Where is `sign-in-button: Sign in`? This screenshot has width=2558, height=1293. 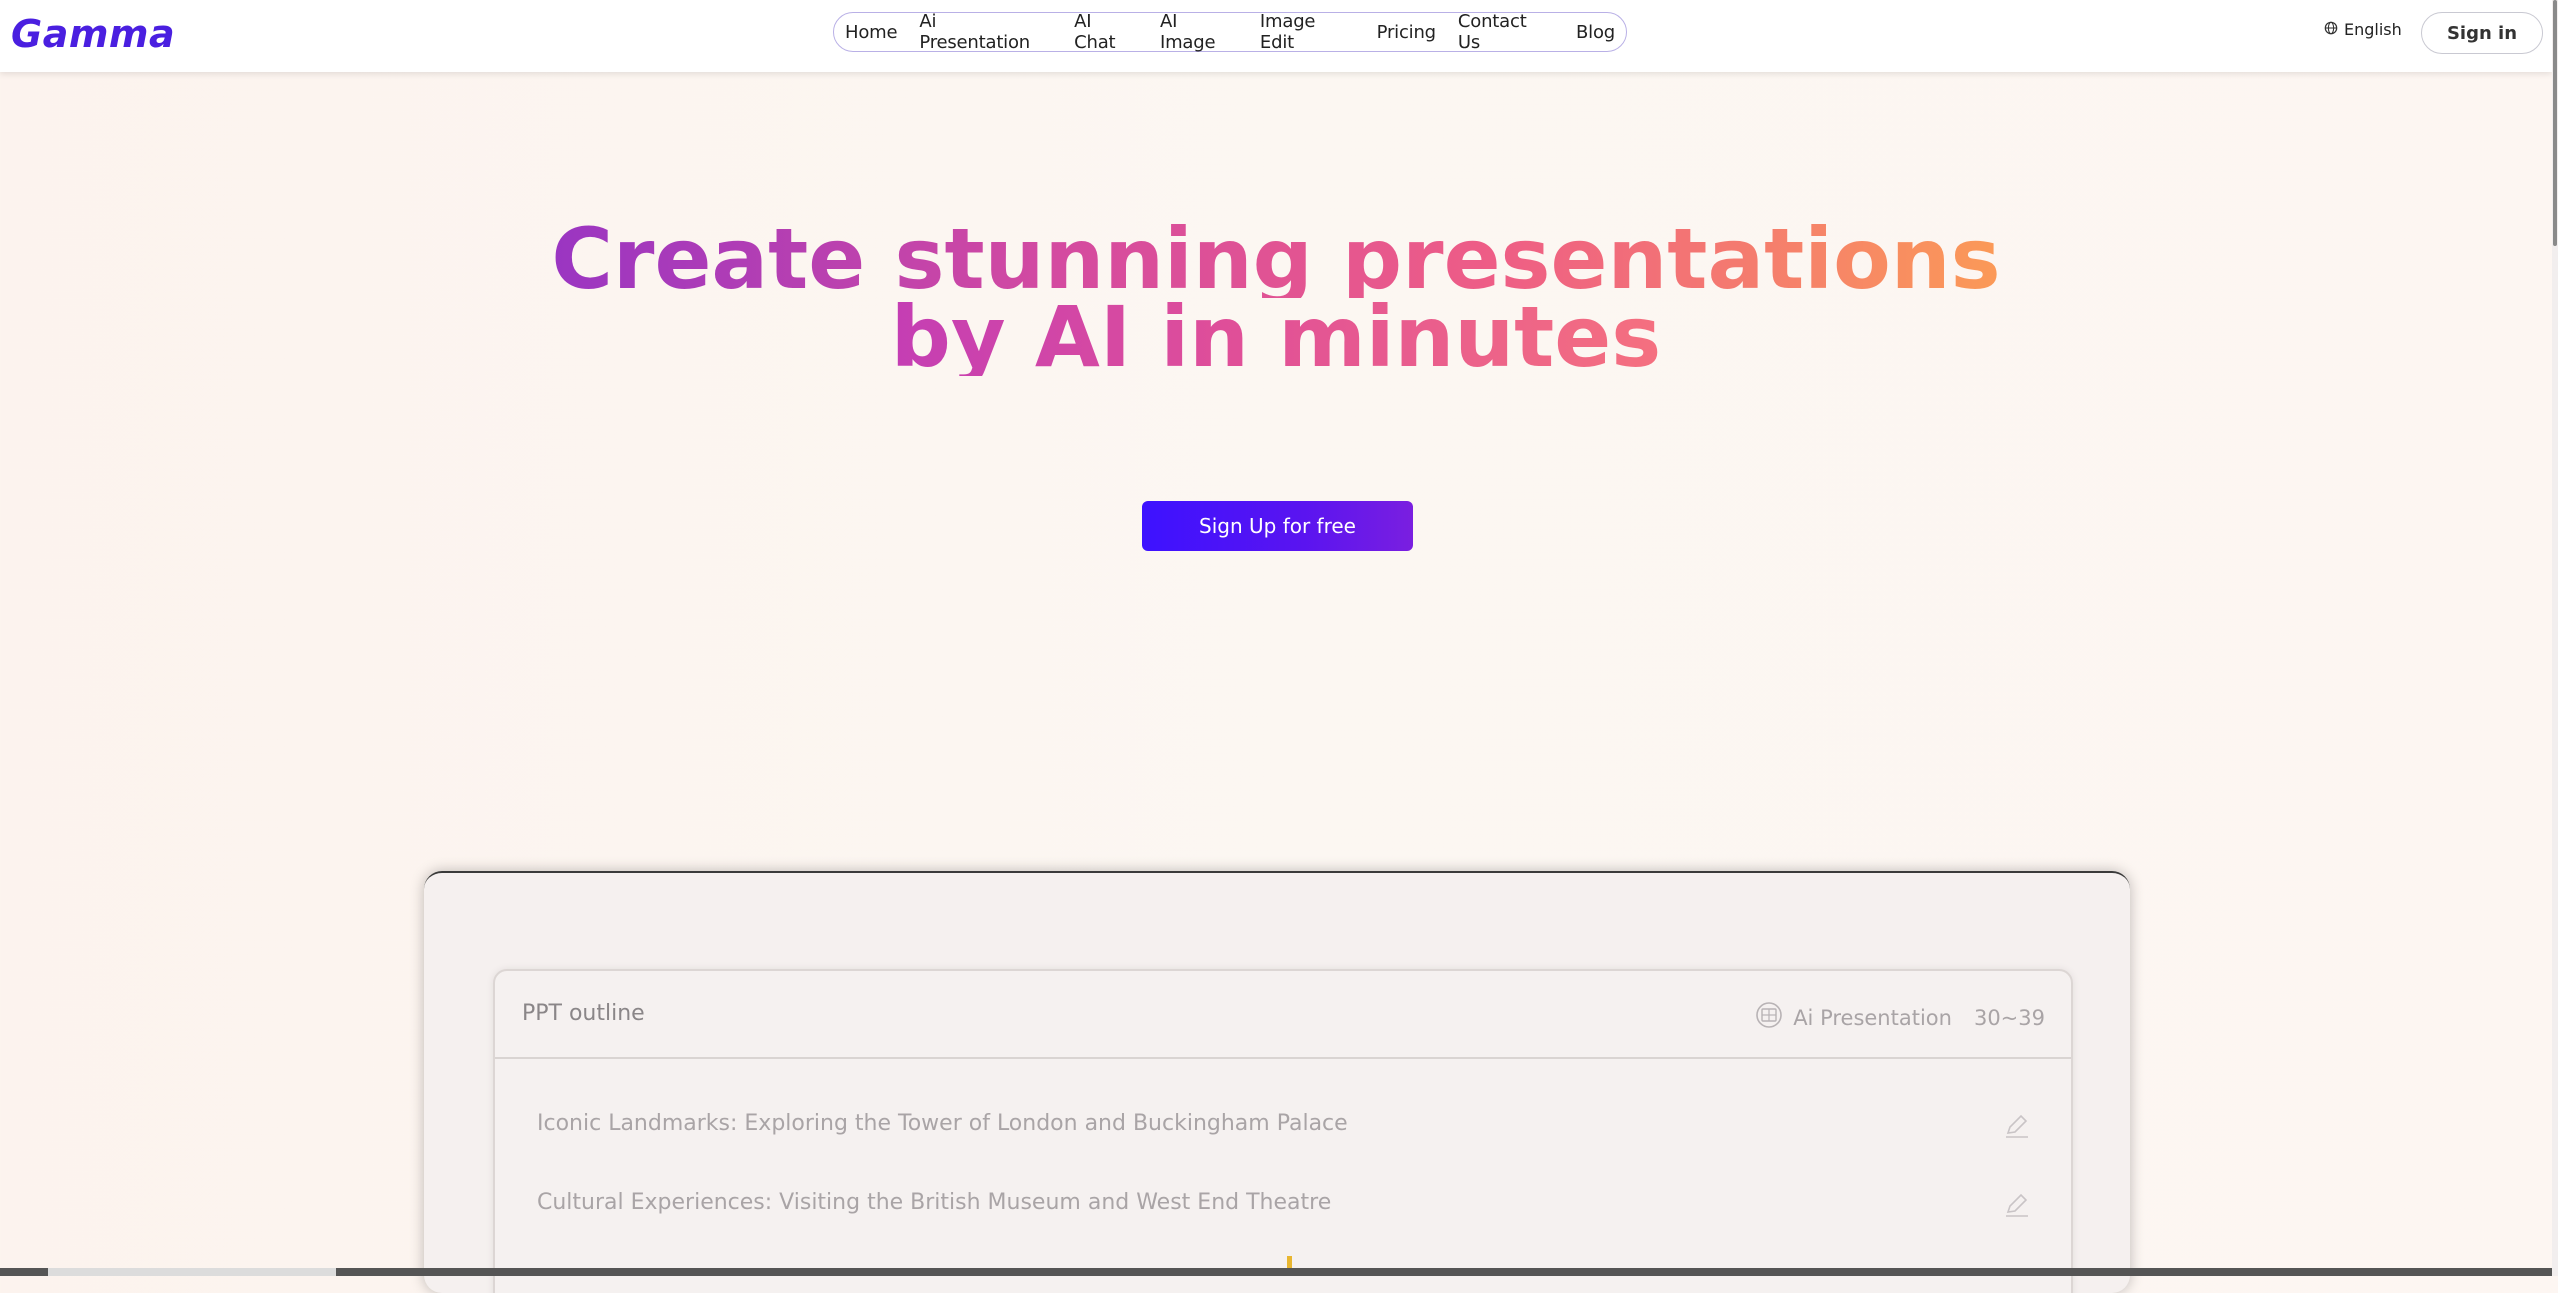 sign-in-button: Sign in is located at coordinates (2482, 33).